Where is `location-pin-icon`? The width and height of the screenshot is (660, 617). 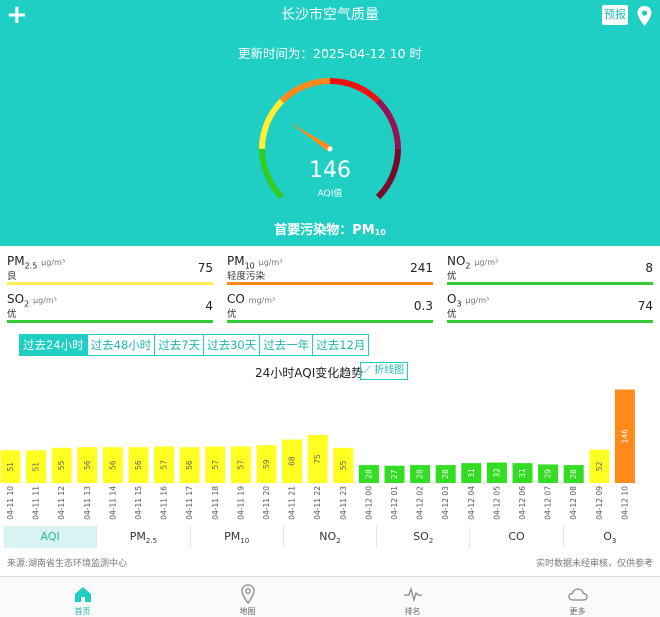 location-pin-icon is located at coordinates (644, 16).